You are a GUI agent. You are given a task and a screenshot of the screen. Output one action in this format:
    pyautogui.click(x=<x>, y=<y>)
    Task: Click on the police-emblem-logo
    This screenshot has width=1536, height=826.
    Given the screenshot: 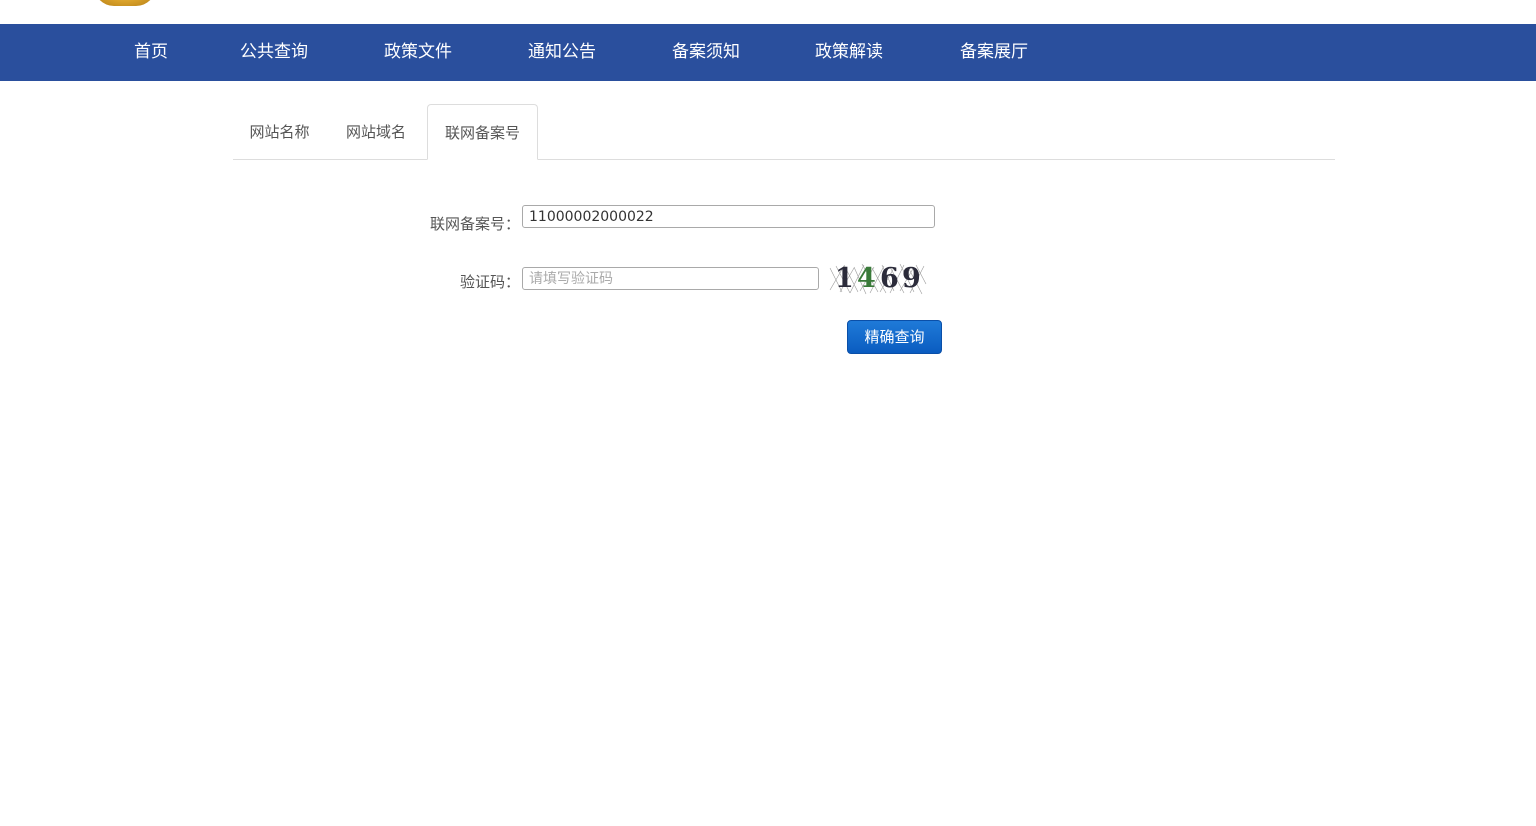 What is the action you would take?
    pyautogui.click(x=125, y=3)
    